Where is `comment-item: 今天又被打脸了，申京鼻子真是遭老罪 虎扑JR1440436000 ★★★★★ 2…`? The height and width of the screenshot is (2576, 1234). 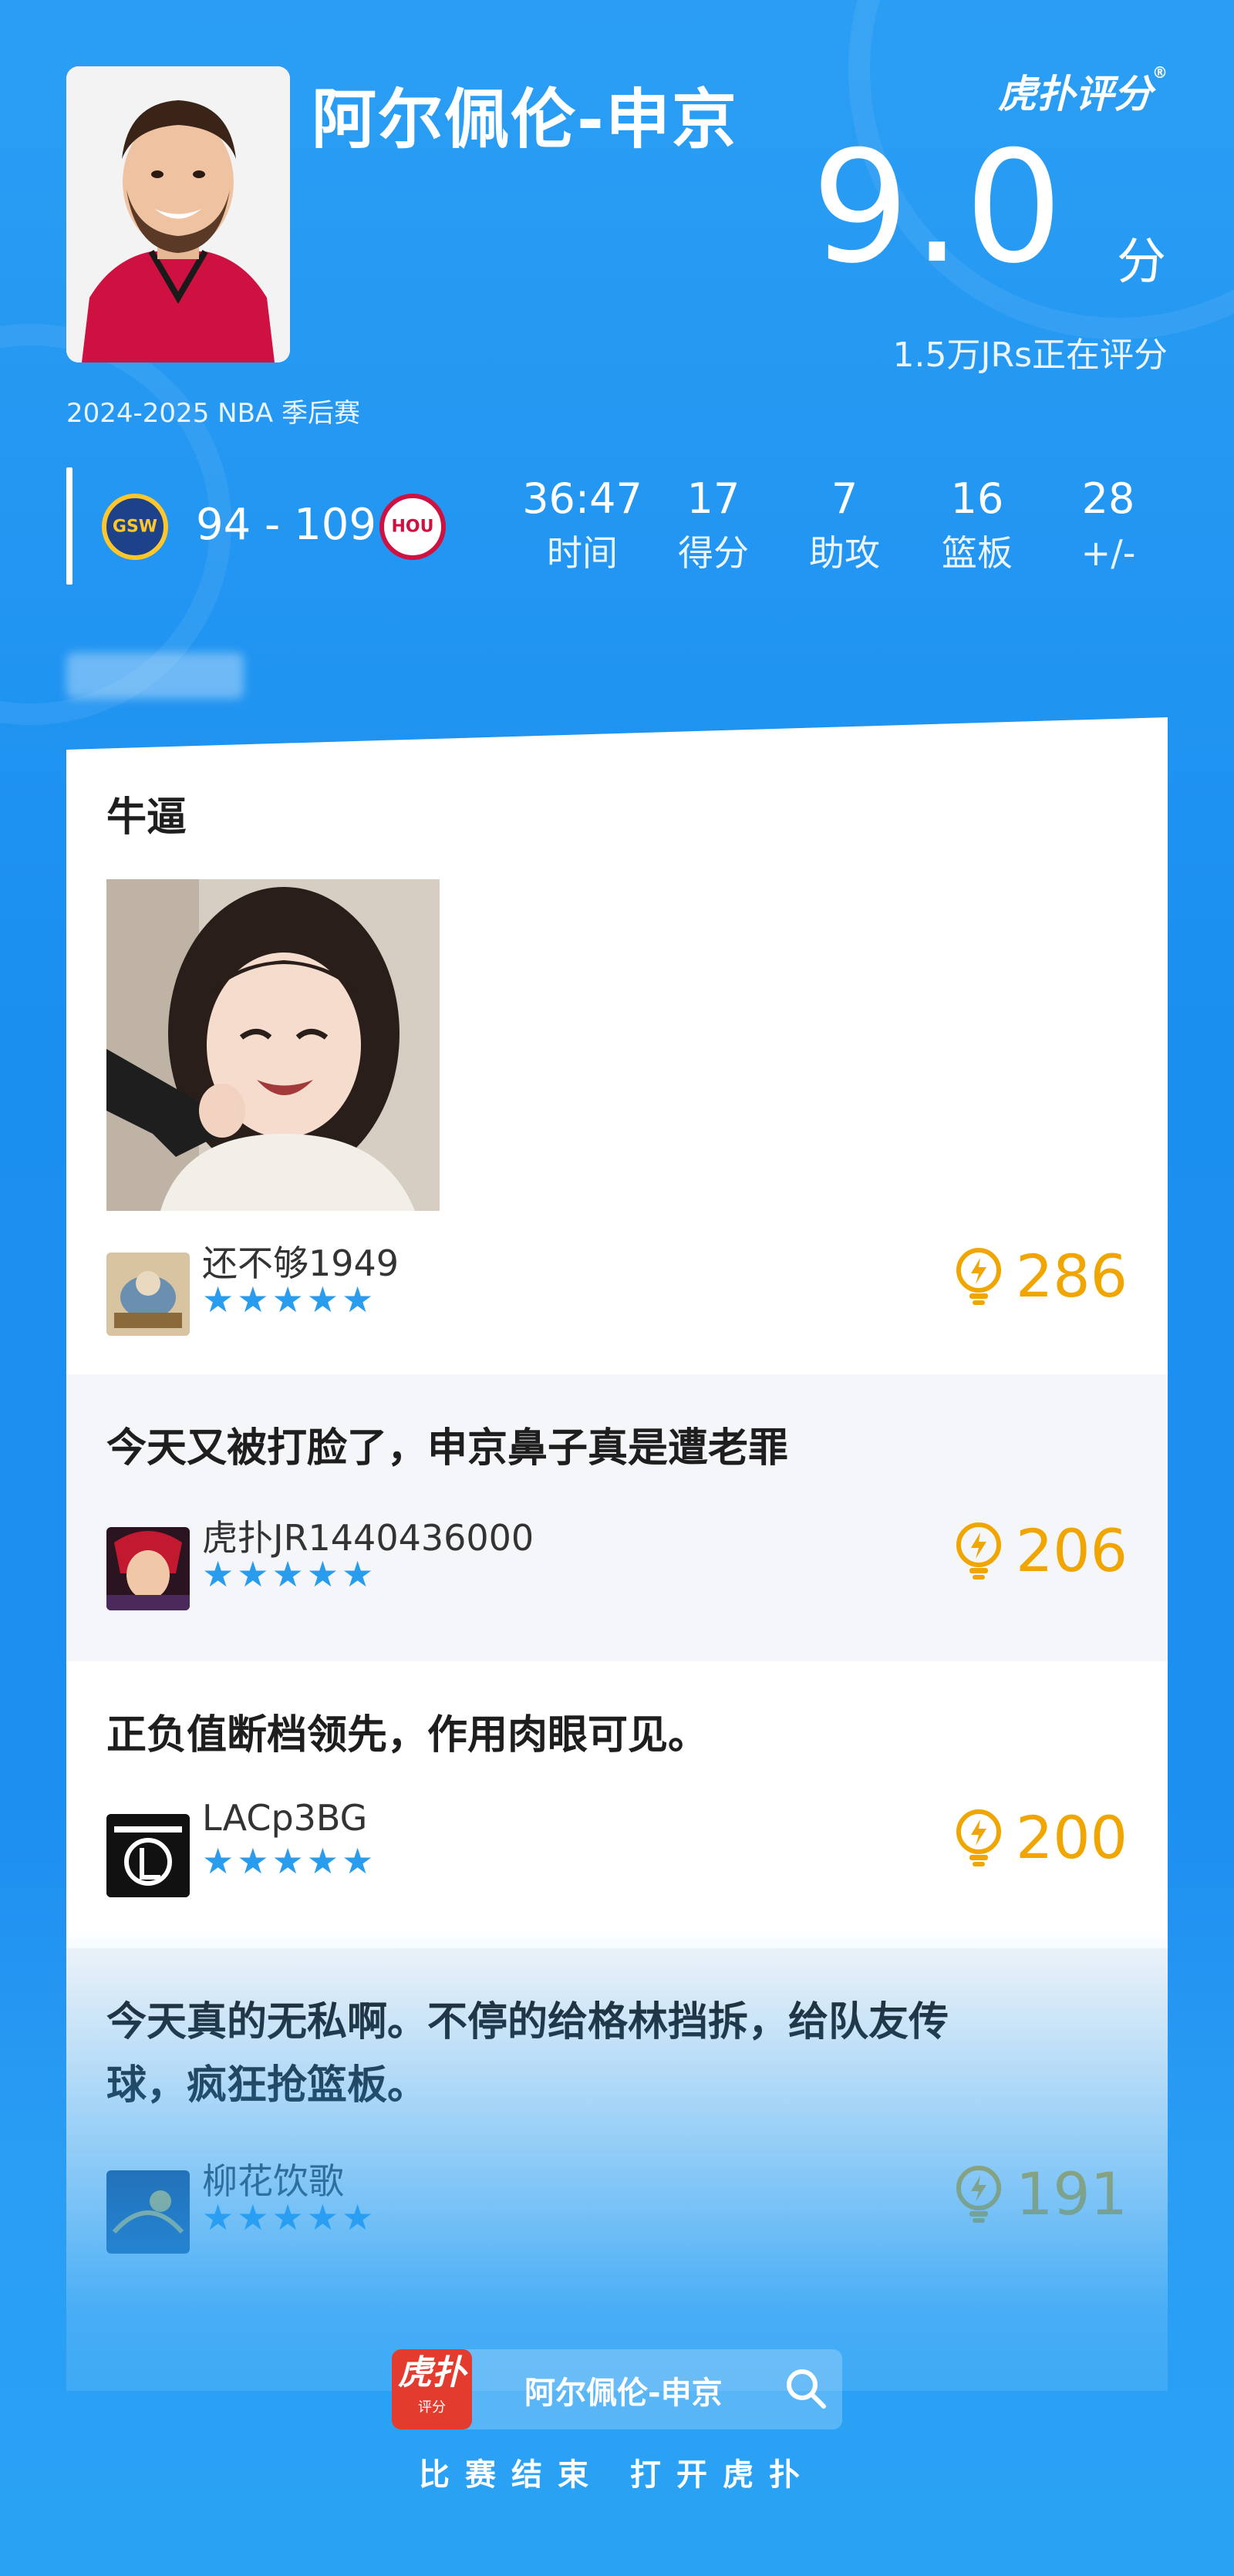 comment-item: 今天又被打脸了，申京鼻子真是遭老罪 虎扑JR1440436000 ★★★★★ 2… is located at coordinates (617, 1517).